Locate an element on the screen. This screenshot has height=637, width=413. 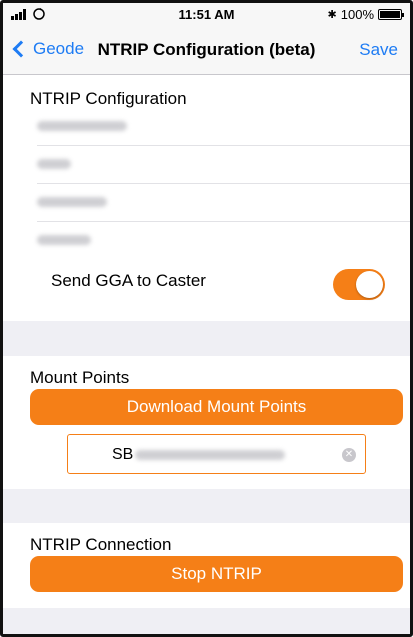
send-gga-label: Send GGA to Caster is located at coordinates (128, 280).